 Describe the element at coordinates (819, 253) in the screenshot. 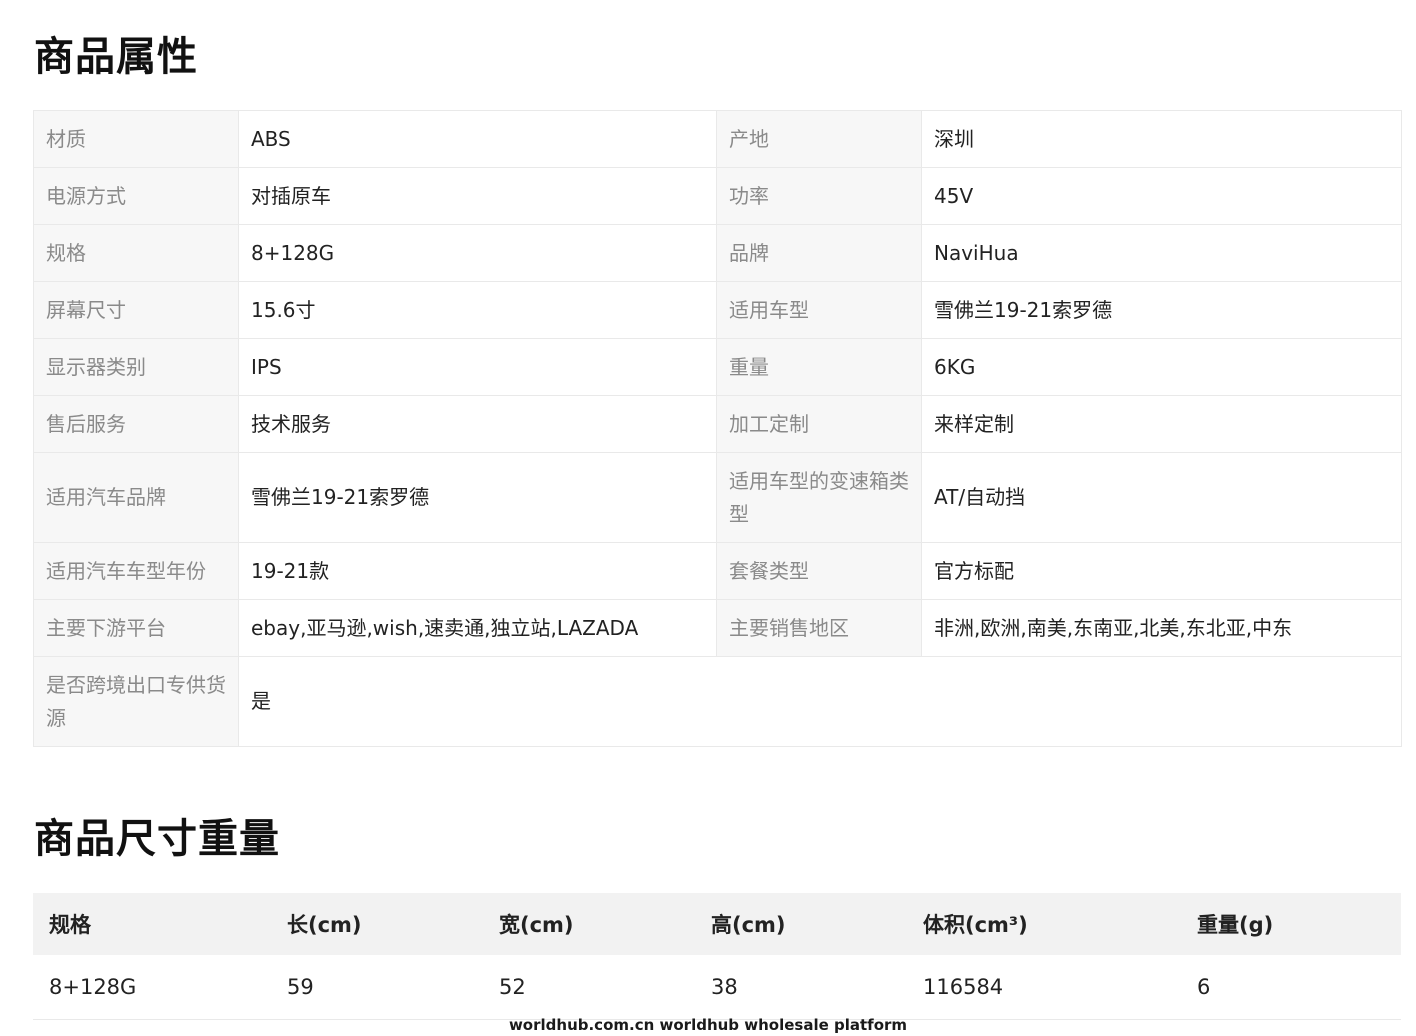

I see `attribute-key: 品牌` at that location.